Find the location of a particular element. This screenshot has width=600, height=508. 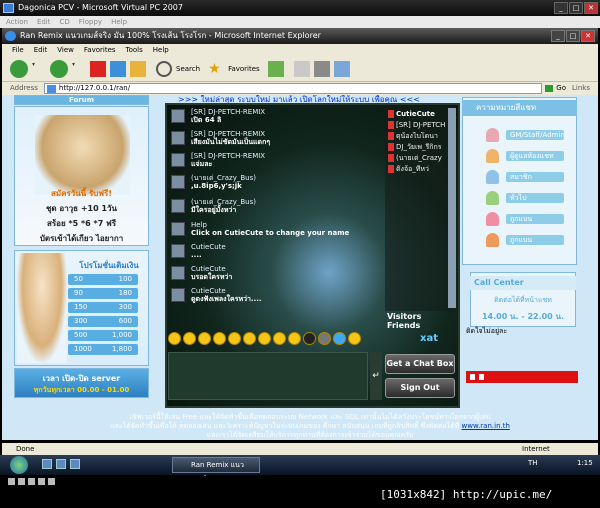

go-button: Go is located at coordinates (557, 88).